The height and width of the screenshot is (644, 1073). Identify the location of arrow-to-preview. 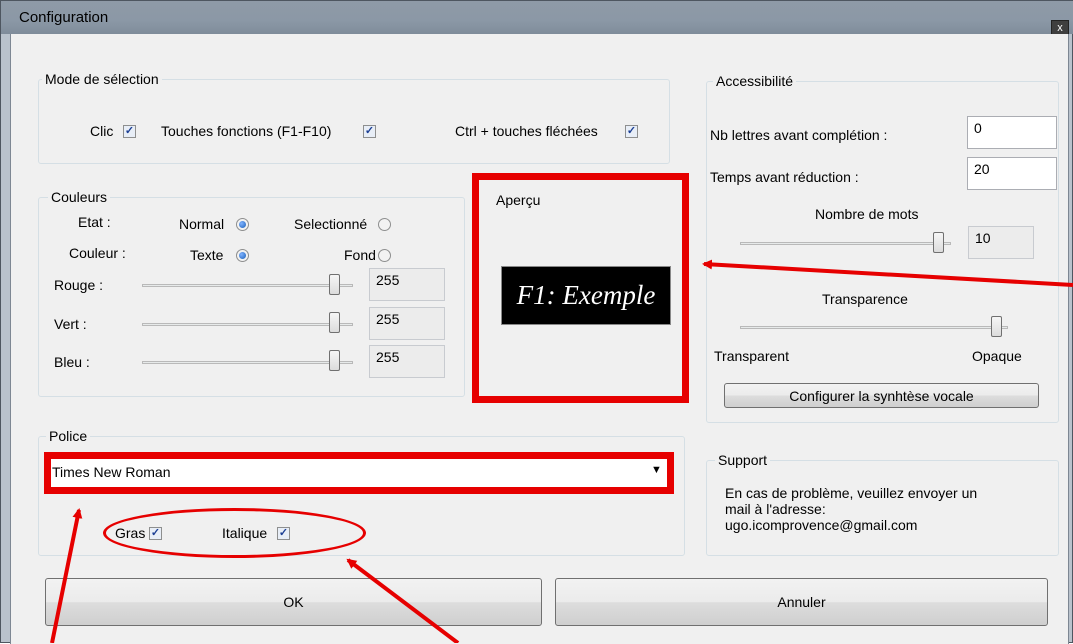
(887, 273).